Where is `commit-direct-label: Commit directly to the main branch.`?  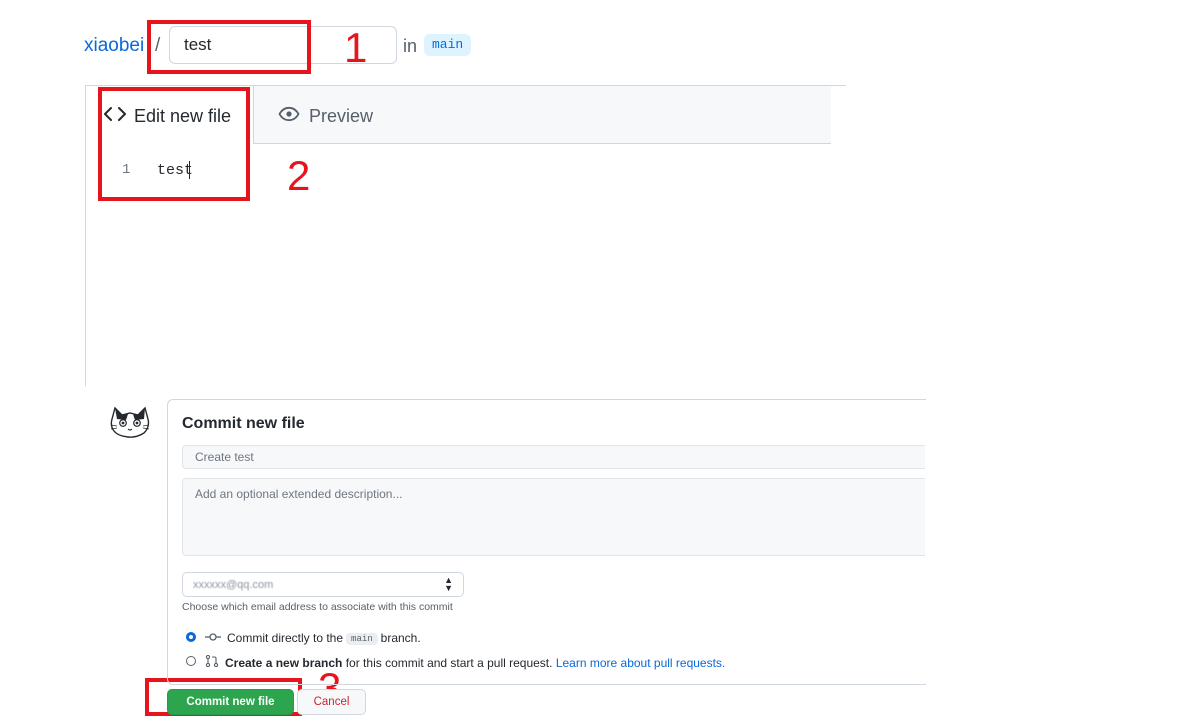 commit-direct-label: Commit directly to the main branch. is located at coordinates (324, 638).